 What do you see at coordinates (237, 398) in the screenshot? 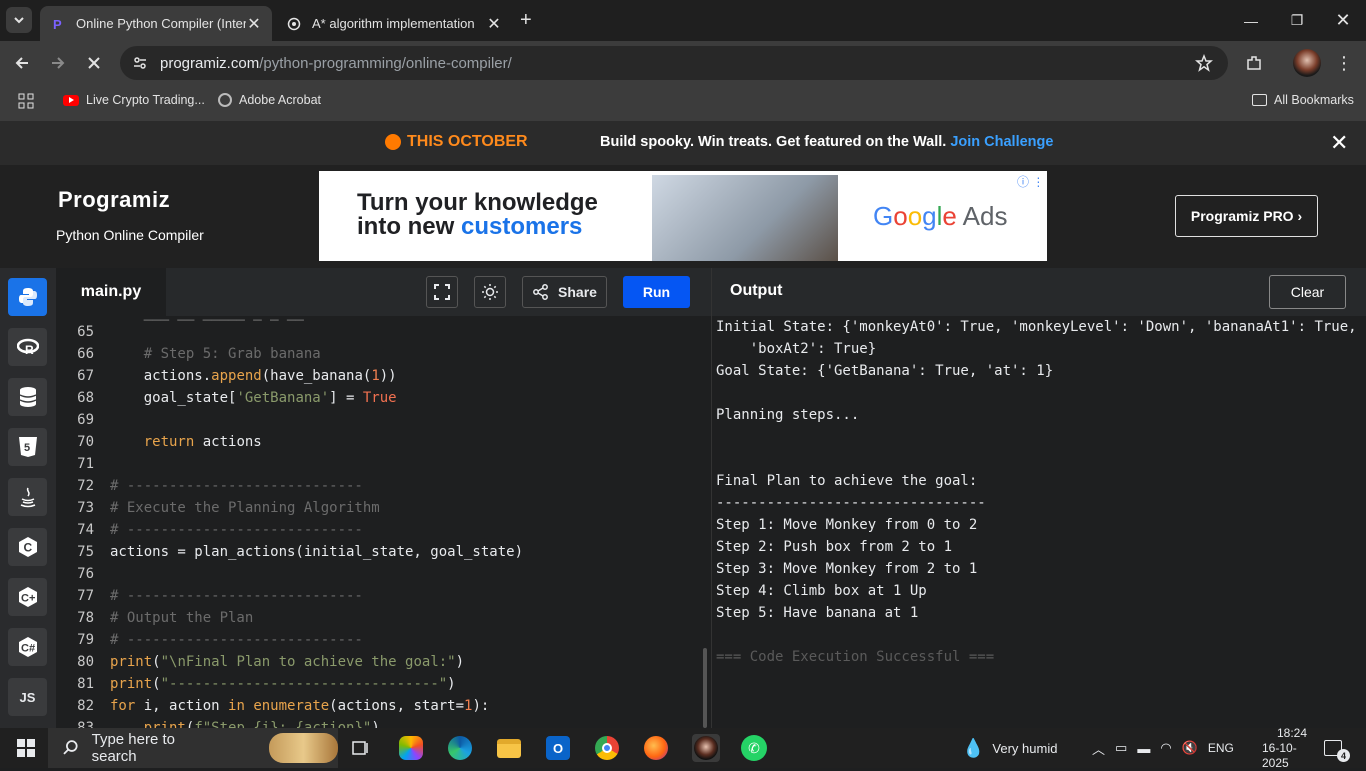
I see `code-line: 68 goal_state['GetBanana'] = True` at bounding box center [237, 398].